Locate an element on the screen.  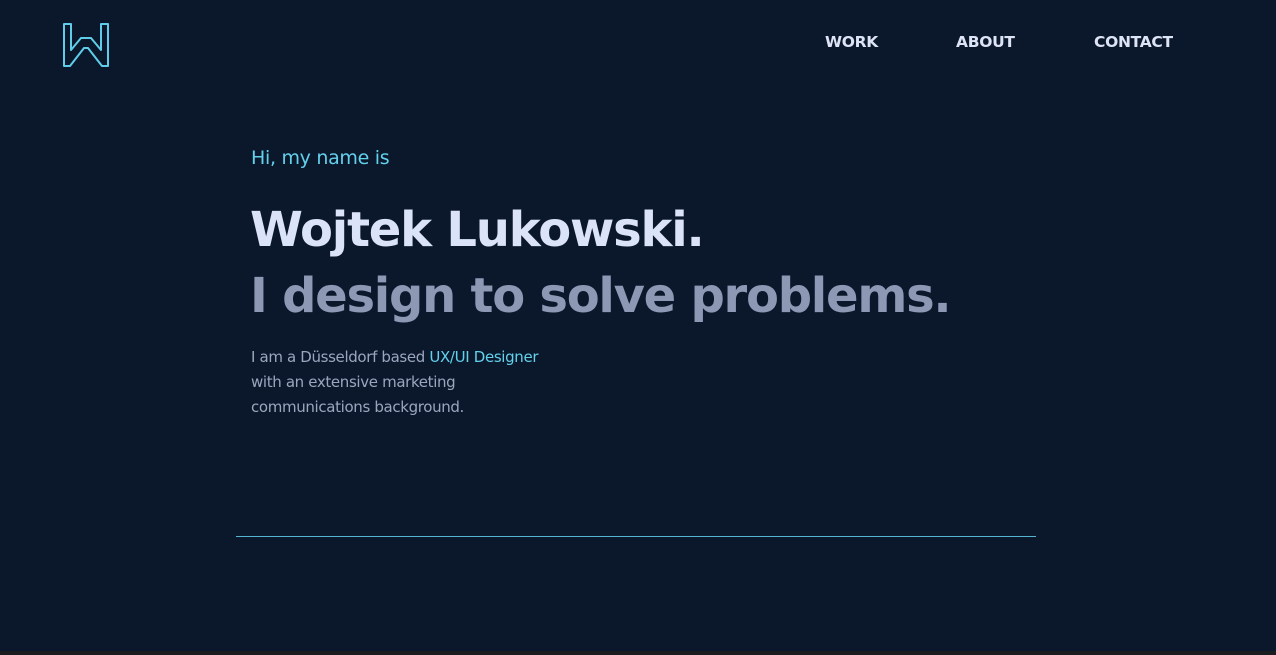
hero-name: Wojtek Lukowski. is located at coordinates (477, 230).